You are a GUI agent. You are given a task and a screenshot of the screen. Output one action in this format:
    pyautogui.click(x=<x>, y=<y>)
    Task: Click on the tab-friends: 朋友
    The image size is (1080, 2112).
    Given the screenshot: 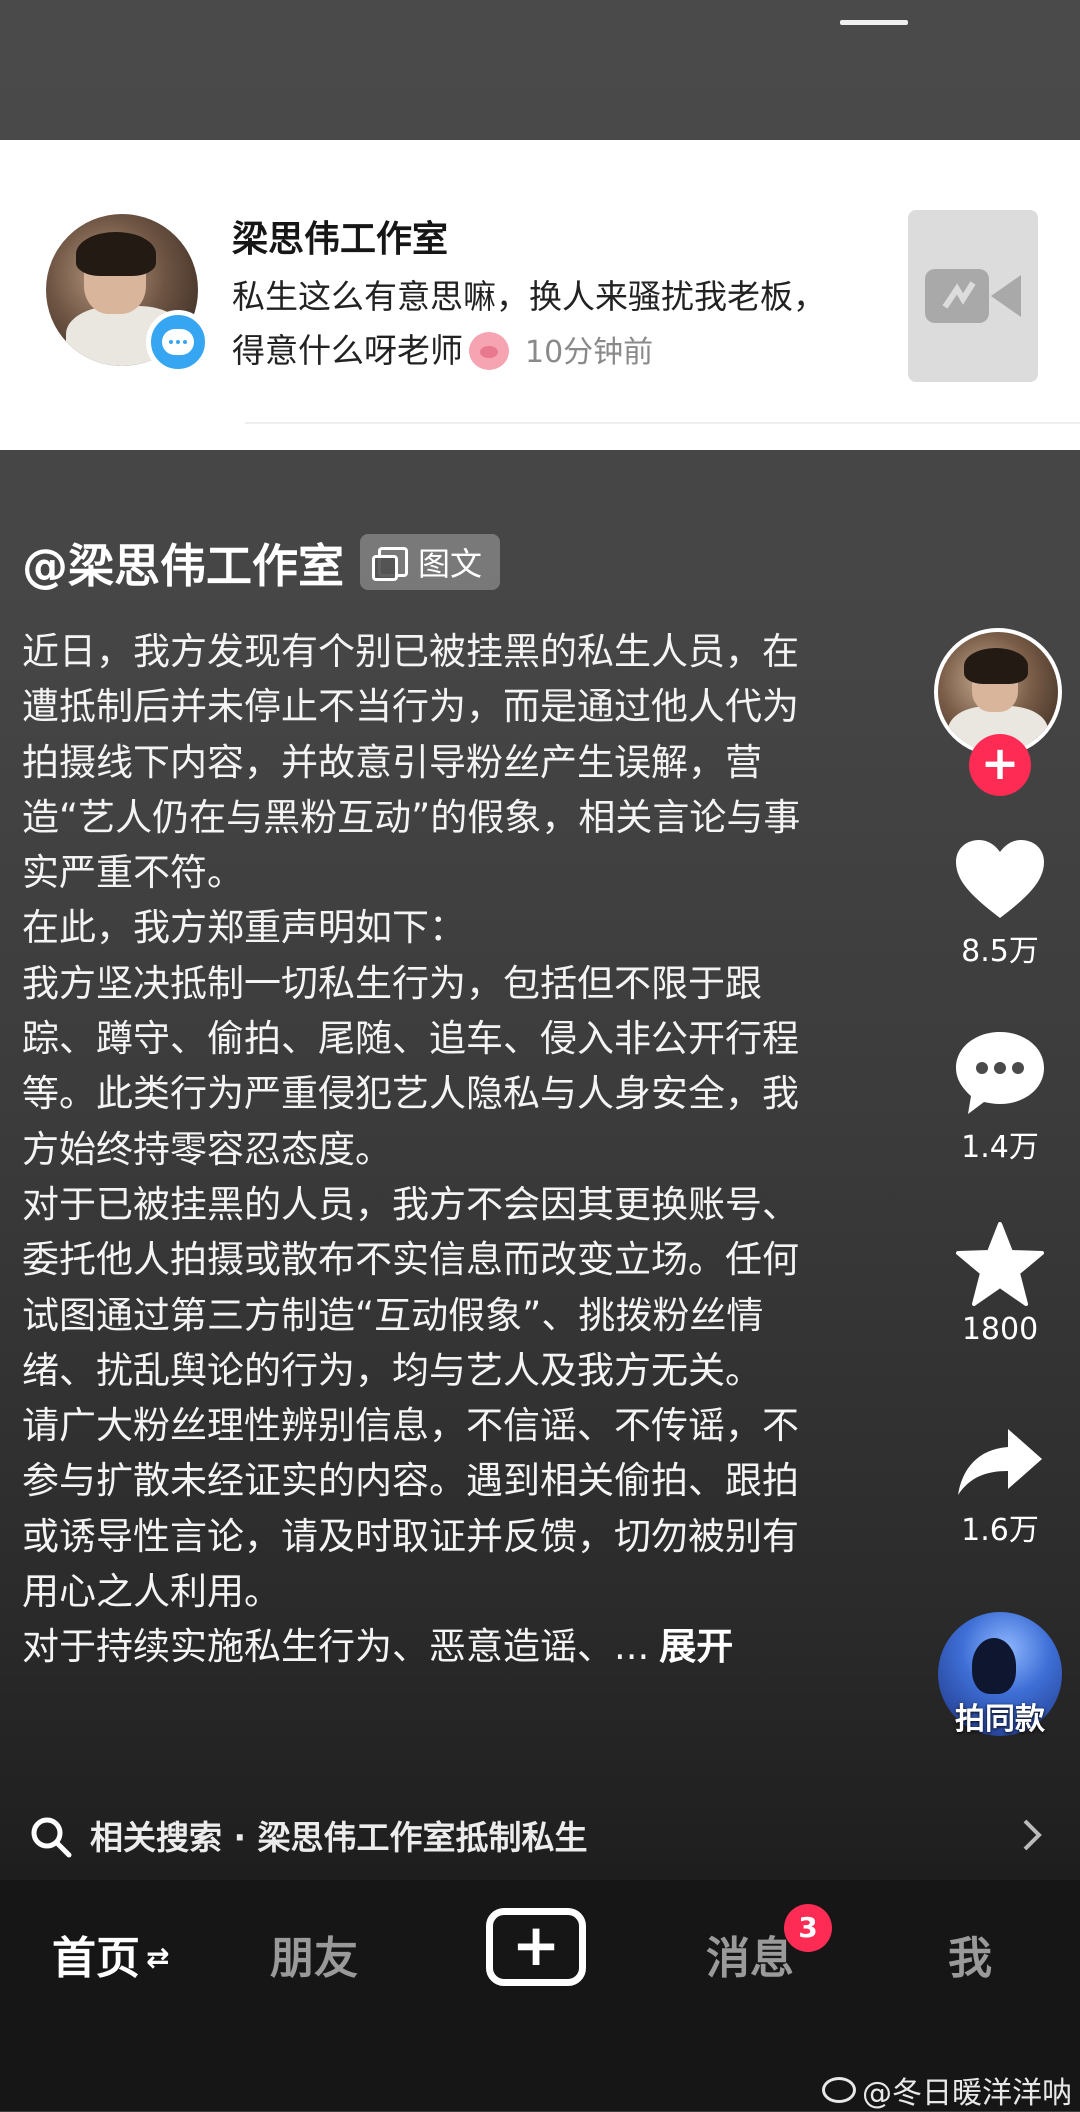 What is the action you would take?
    pyautogui.click(x=314, y=1954)
    